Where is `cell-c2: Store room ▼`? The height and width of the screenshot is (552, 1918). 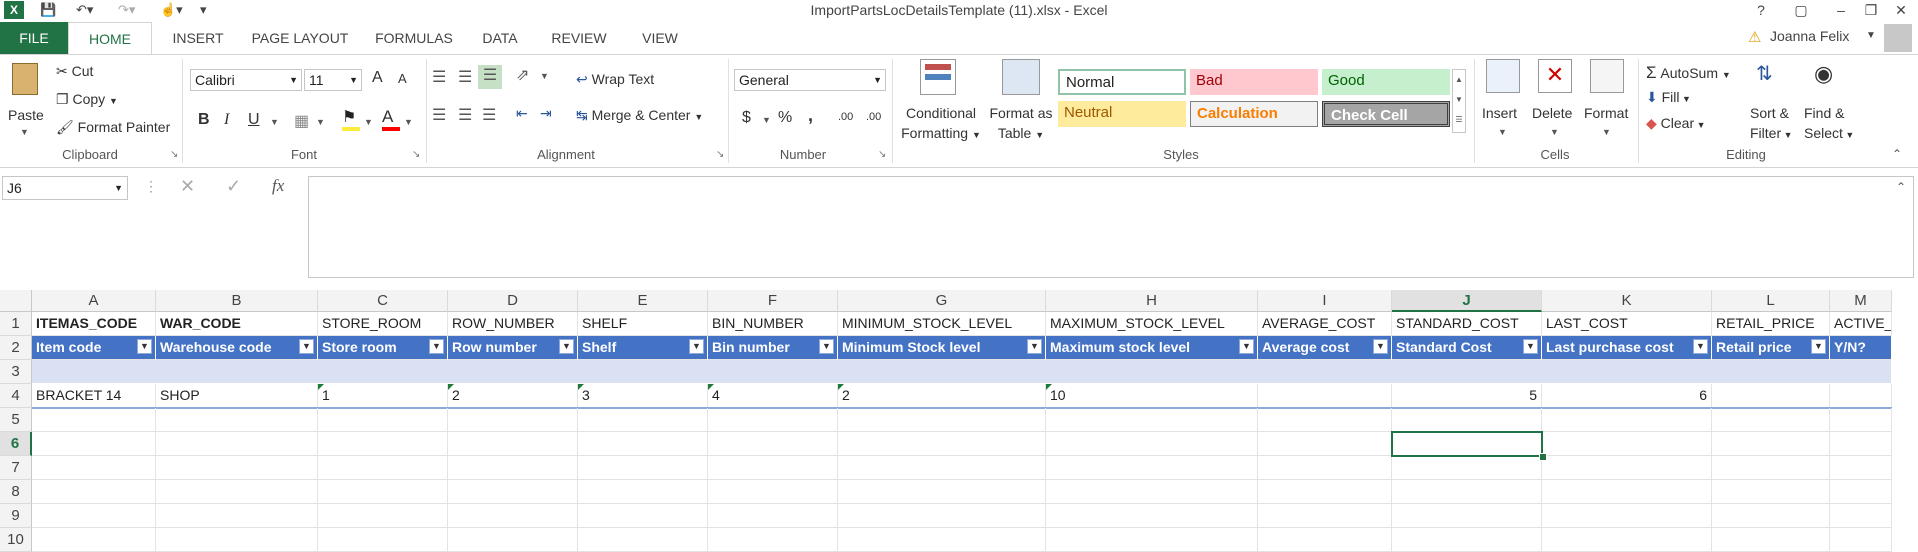 cell-c2: Store room ▼ is located at coordinates (383, 348).